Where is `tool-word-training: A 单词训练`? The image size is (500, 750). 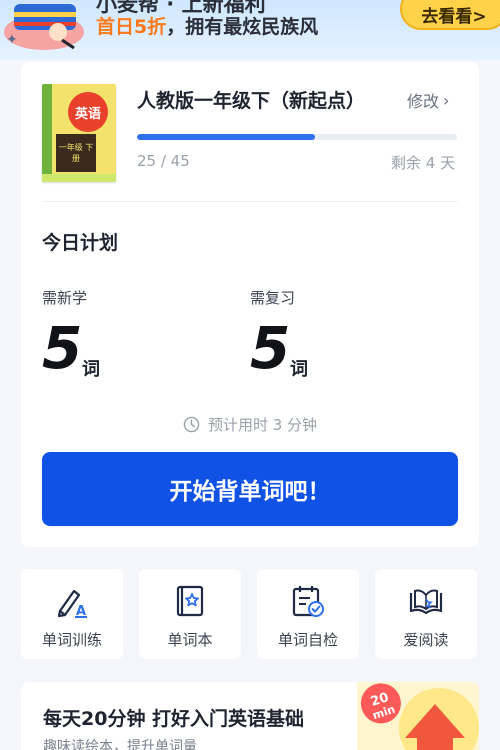 tool-word-training: A 单词训练 is located at coordinates (72, 614).